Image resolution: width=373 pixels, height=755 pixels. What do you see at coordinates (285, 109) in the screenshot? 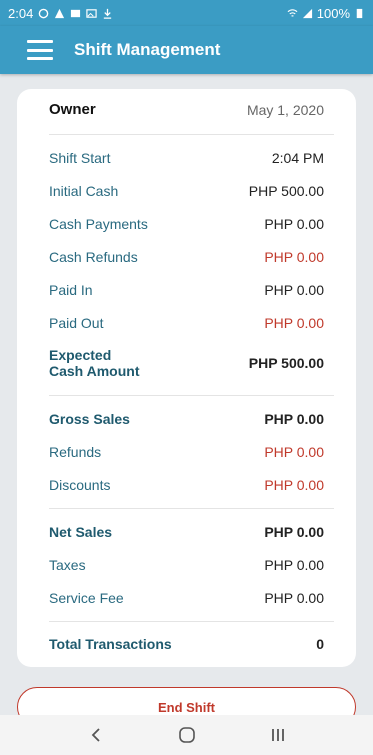
I see `shift-date: May 1, 2020` at bounding box center [285, 109].